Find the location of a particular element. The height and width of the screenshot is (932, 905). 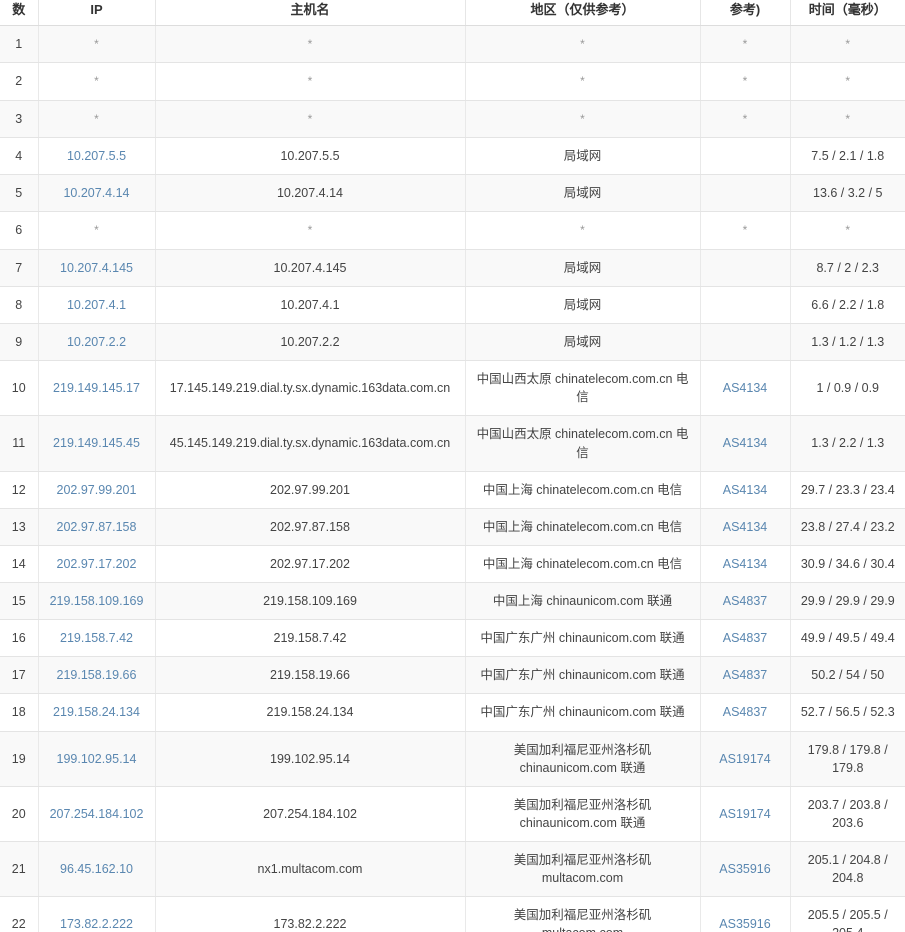

ip-link: 202.97.17.202 is located at coordinates (97, 564).